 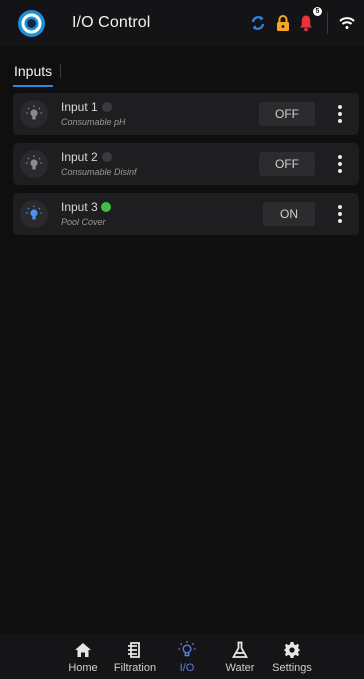 I want to click on page-title: I/O Control, so click(x=111, y=22).